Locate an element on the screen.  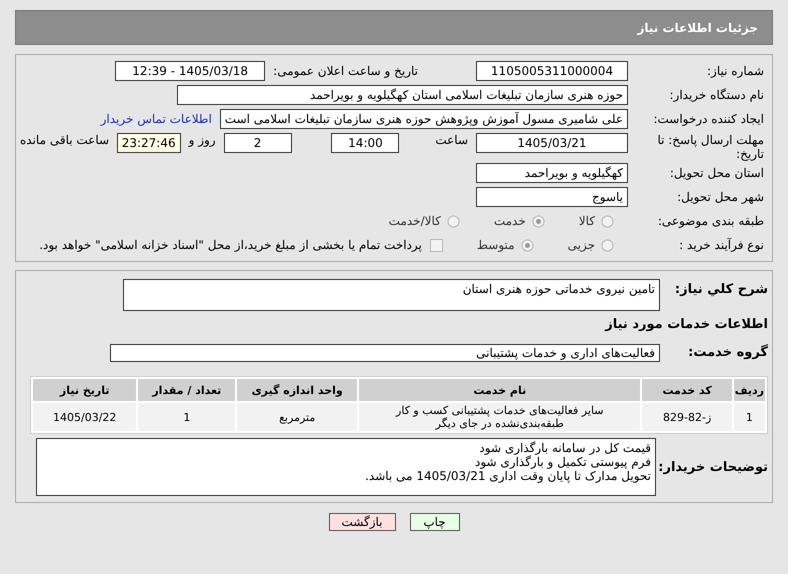
payment-note: پرداخت تمام یا بخشی از مبلغ خرید،از محل "اسناد خزانه اسلامی" خواهد بود. is located at coordinates (230, 245).